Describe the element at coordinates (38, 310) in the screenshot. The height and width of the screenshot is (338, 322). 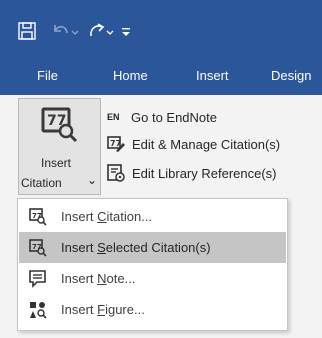
I see `insert-figure-icon` at that location.